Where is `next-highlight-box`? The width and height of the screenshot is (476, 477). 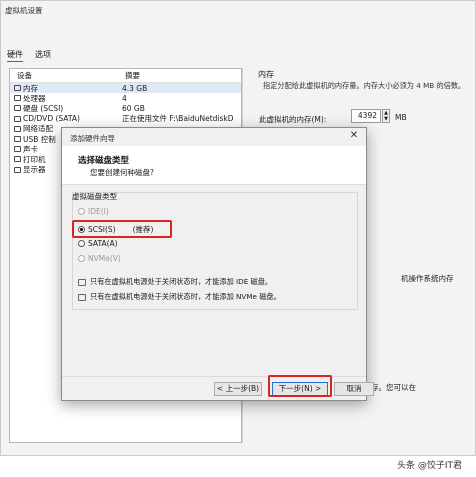 next-highlight-box is located at coordinates (300, 386).